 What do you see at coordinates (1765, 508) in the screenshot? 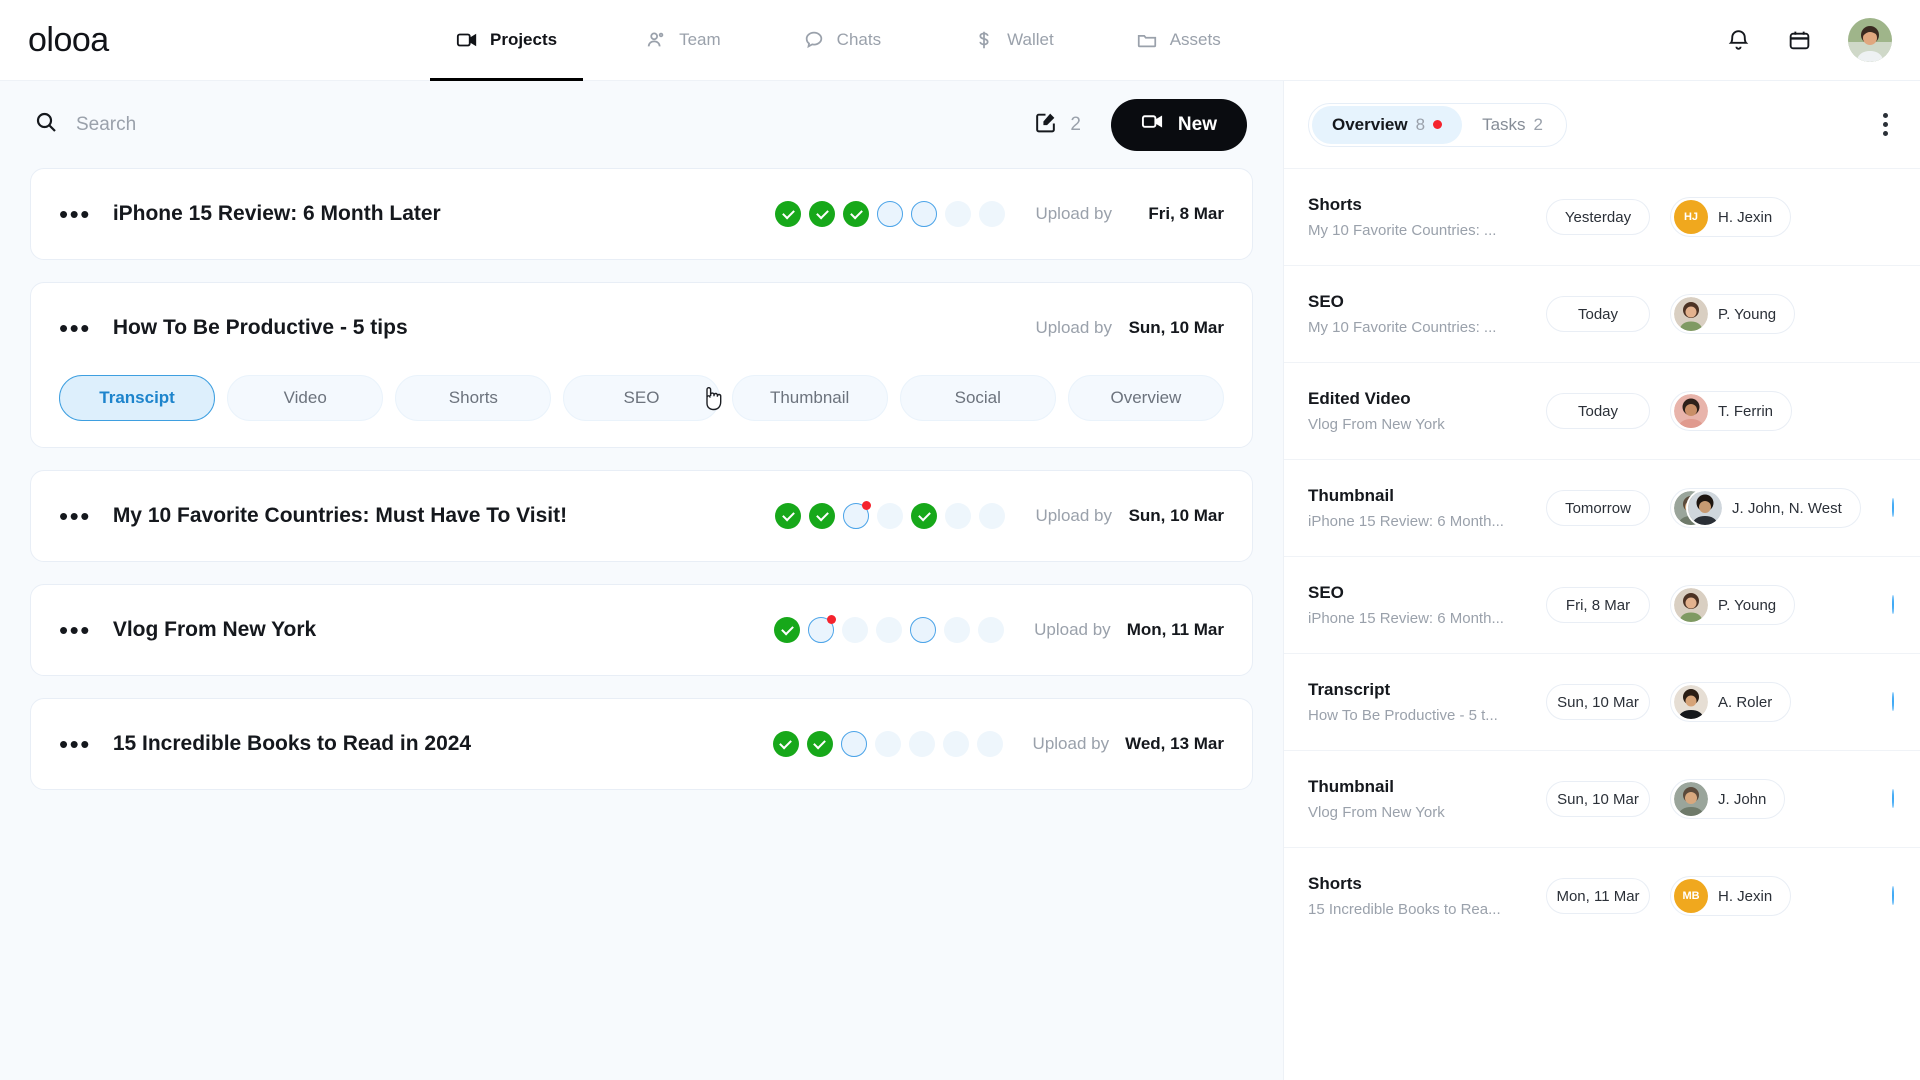
I see `task-assignee-pill: J. John, N. West` at bounding box center [1765, 508].